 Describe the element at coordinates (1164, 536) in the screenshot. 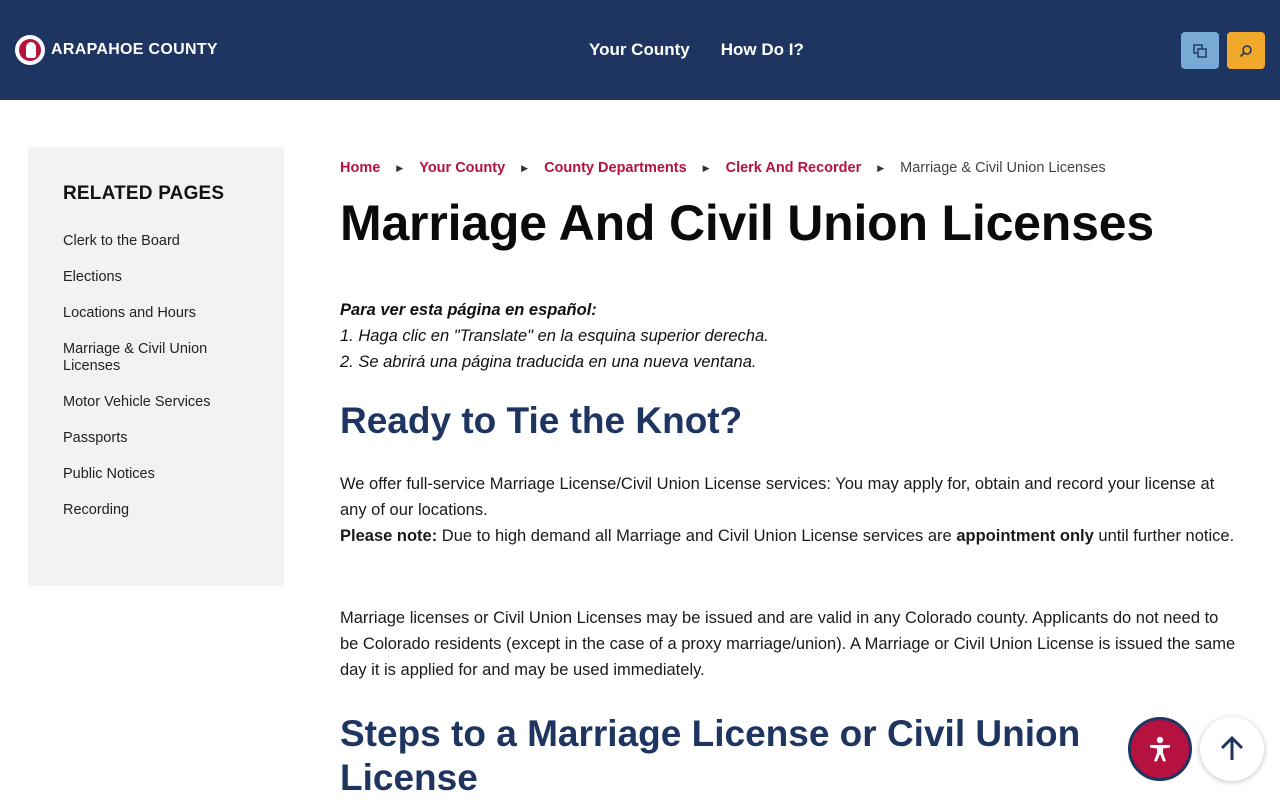

I see `please-note-end: until further notice.` at that location.